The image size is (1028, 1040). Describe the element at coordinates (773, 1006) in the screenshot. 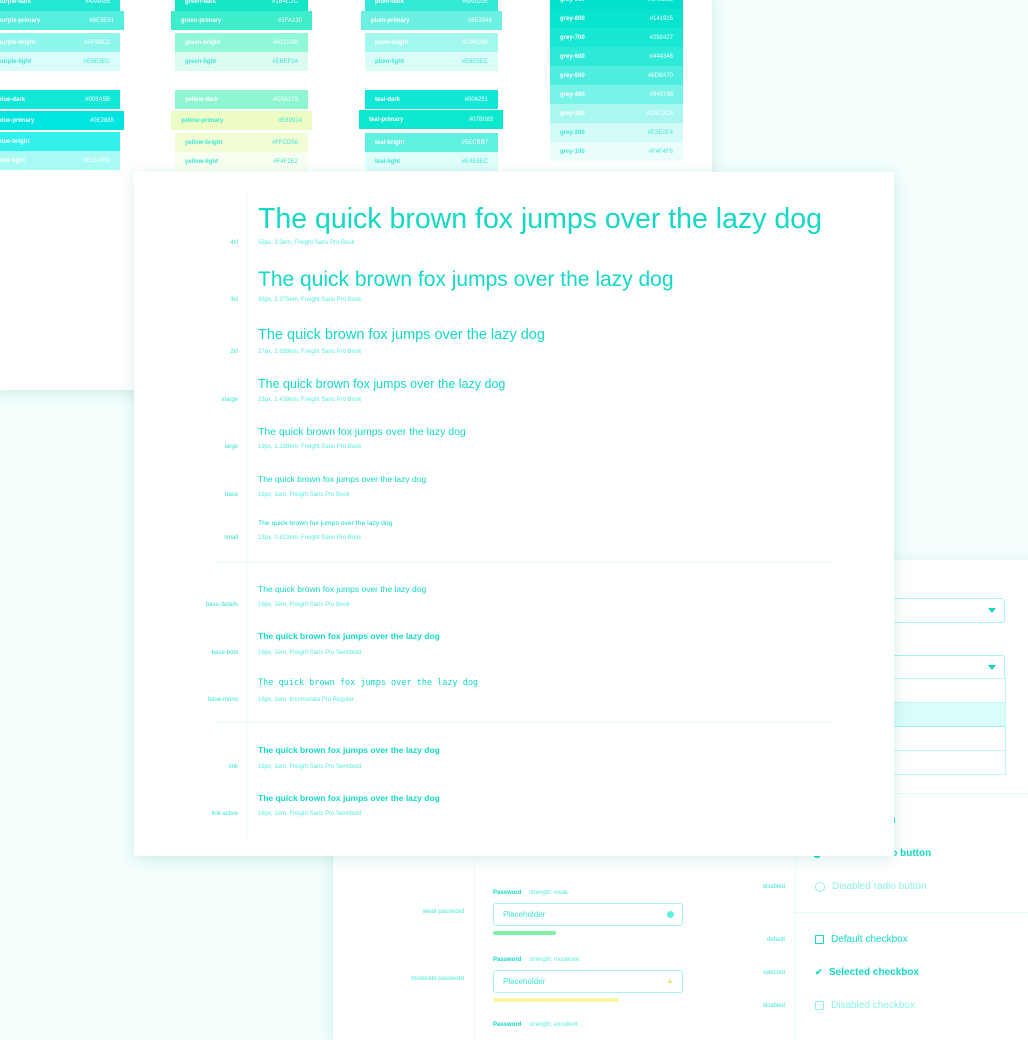

I see `checkbox-disabled-state-label: disabled` at that location.